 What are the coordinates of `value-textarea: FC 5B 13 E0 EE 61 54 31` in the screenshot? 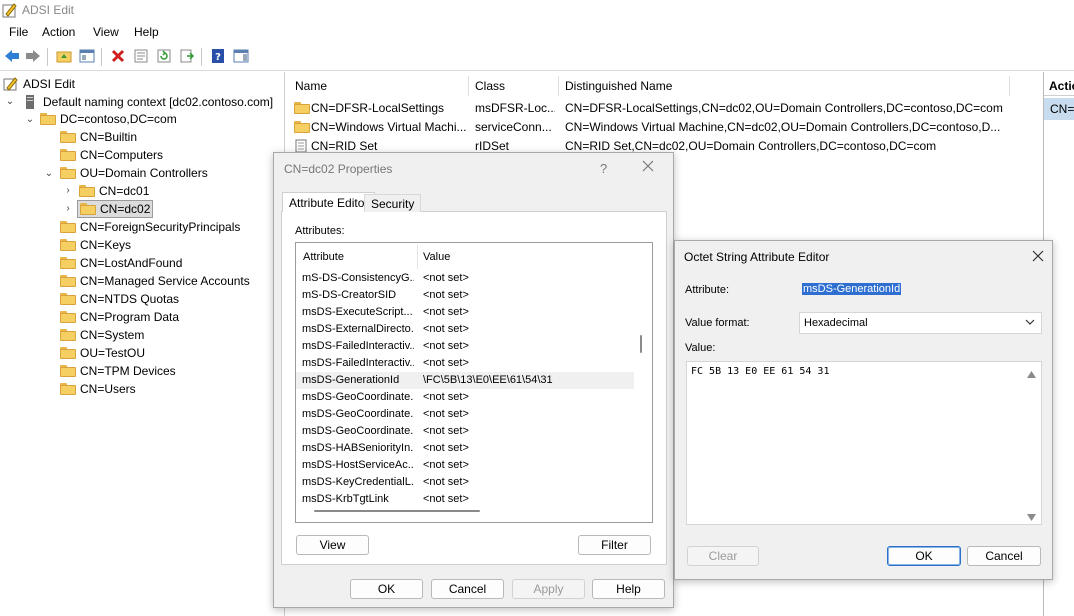 It's located at (864, 443).